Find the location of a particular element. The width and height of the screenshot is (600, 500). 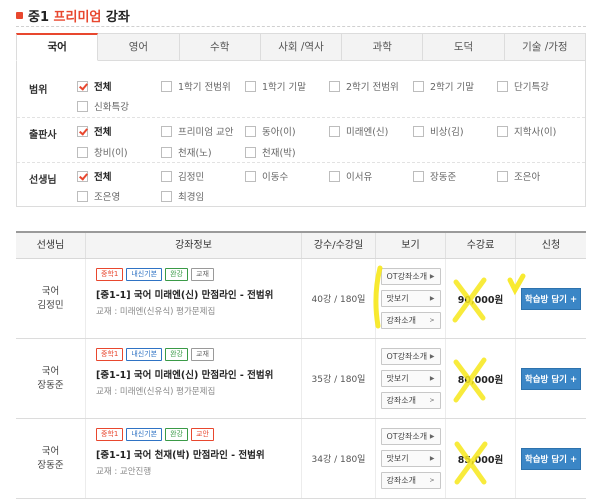

badge-level: 내신기본 is located at coordinates (144, 434).